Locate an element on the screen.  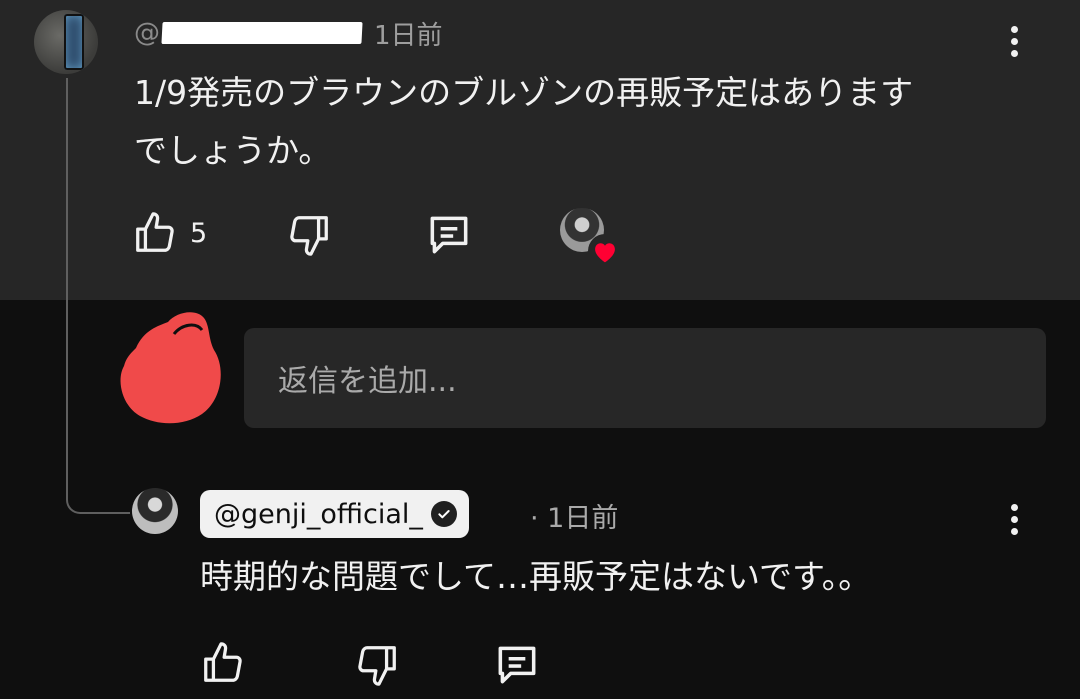
reply-author-avatar is located at coordinates (155, 511).